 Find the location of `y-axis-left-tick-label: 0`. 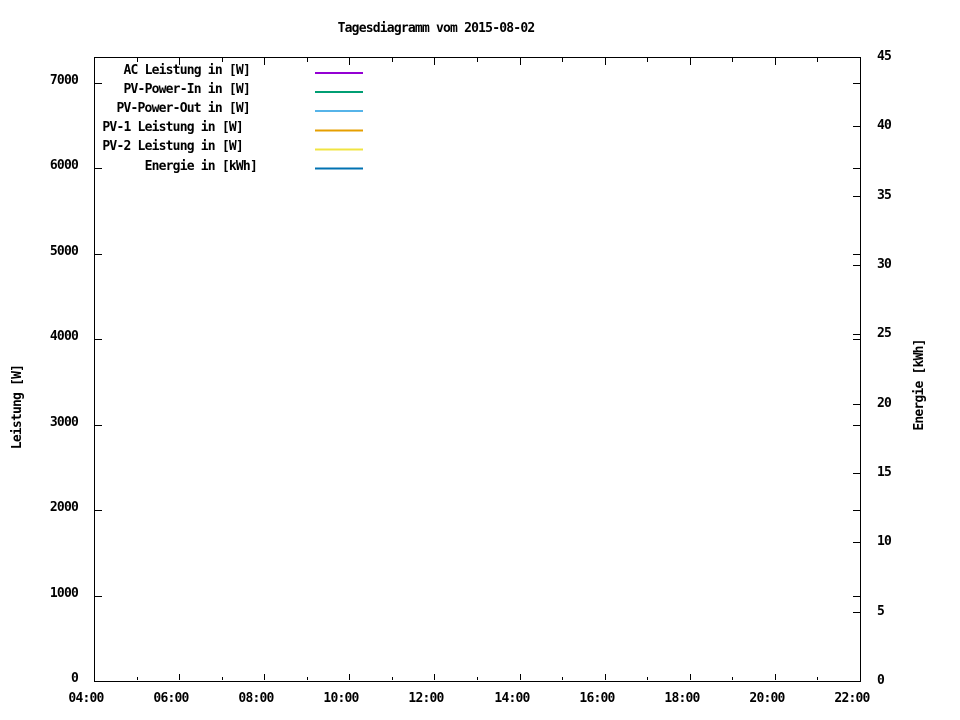

y-axis-left-tick-label: 0 is located at coordinates (74, 678).